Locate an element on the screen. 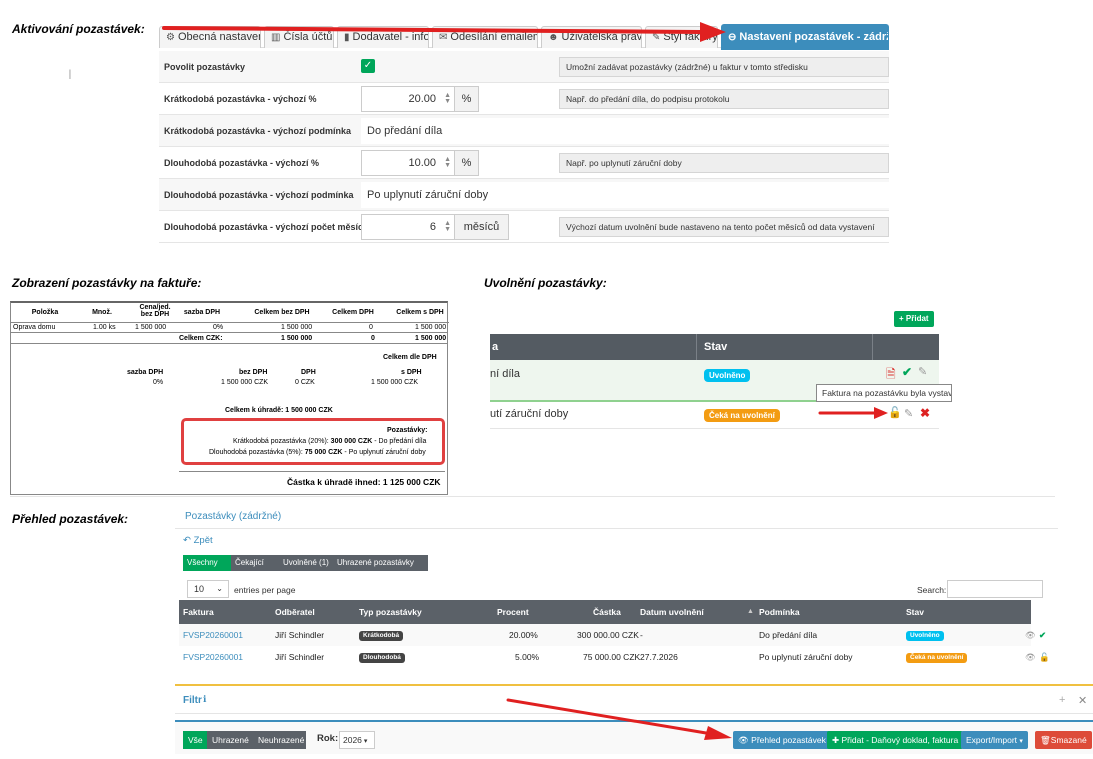 This screenshot has width=1093, height=759. enable-retention-checkbox: ✓ is located at coordinates (368, 66).